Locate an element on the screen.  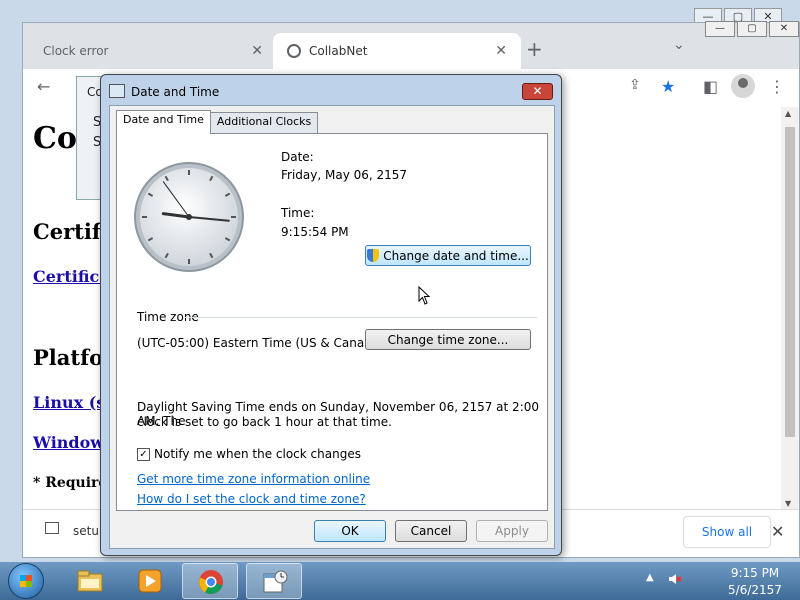
browser-window-controls: — ▢ ✕ is located at coordinates (752, 29).